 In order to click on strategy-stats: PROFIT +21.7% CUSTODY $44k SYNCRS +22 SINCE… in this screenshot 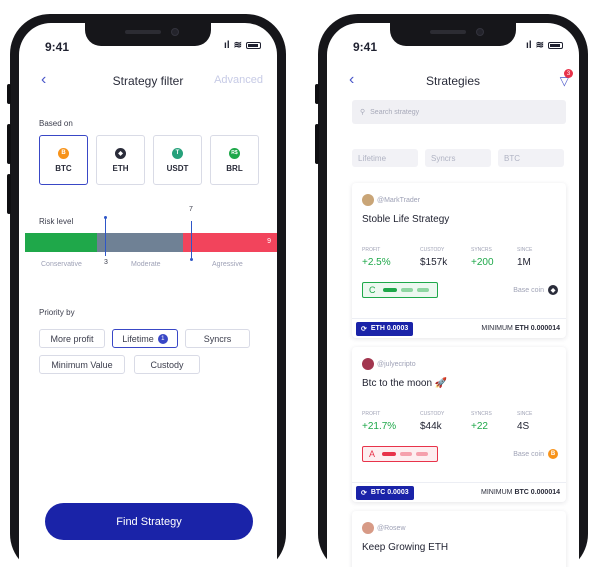, I will do `click(447, 421)`.